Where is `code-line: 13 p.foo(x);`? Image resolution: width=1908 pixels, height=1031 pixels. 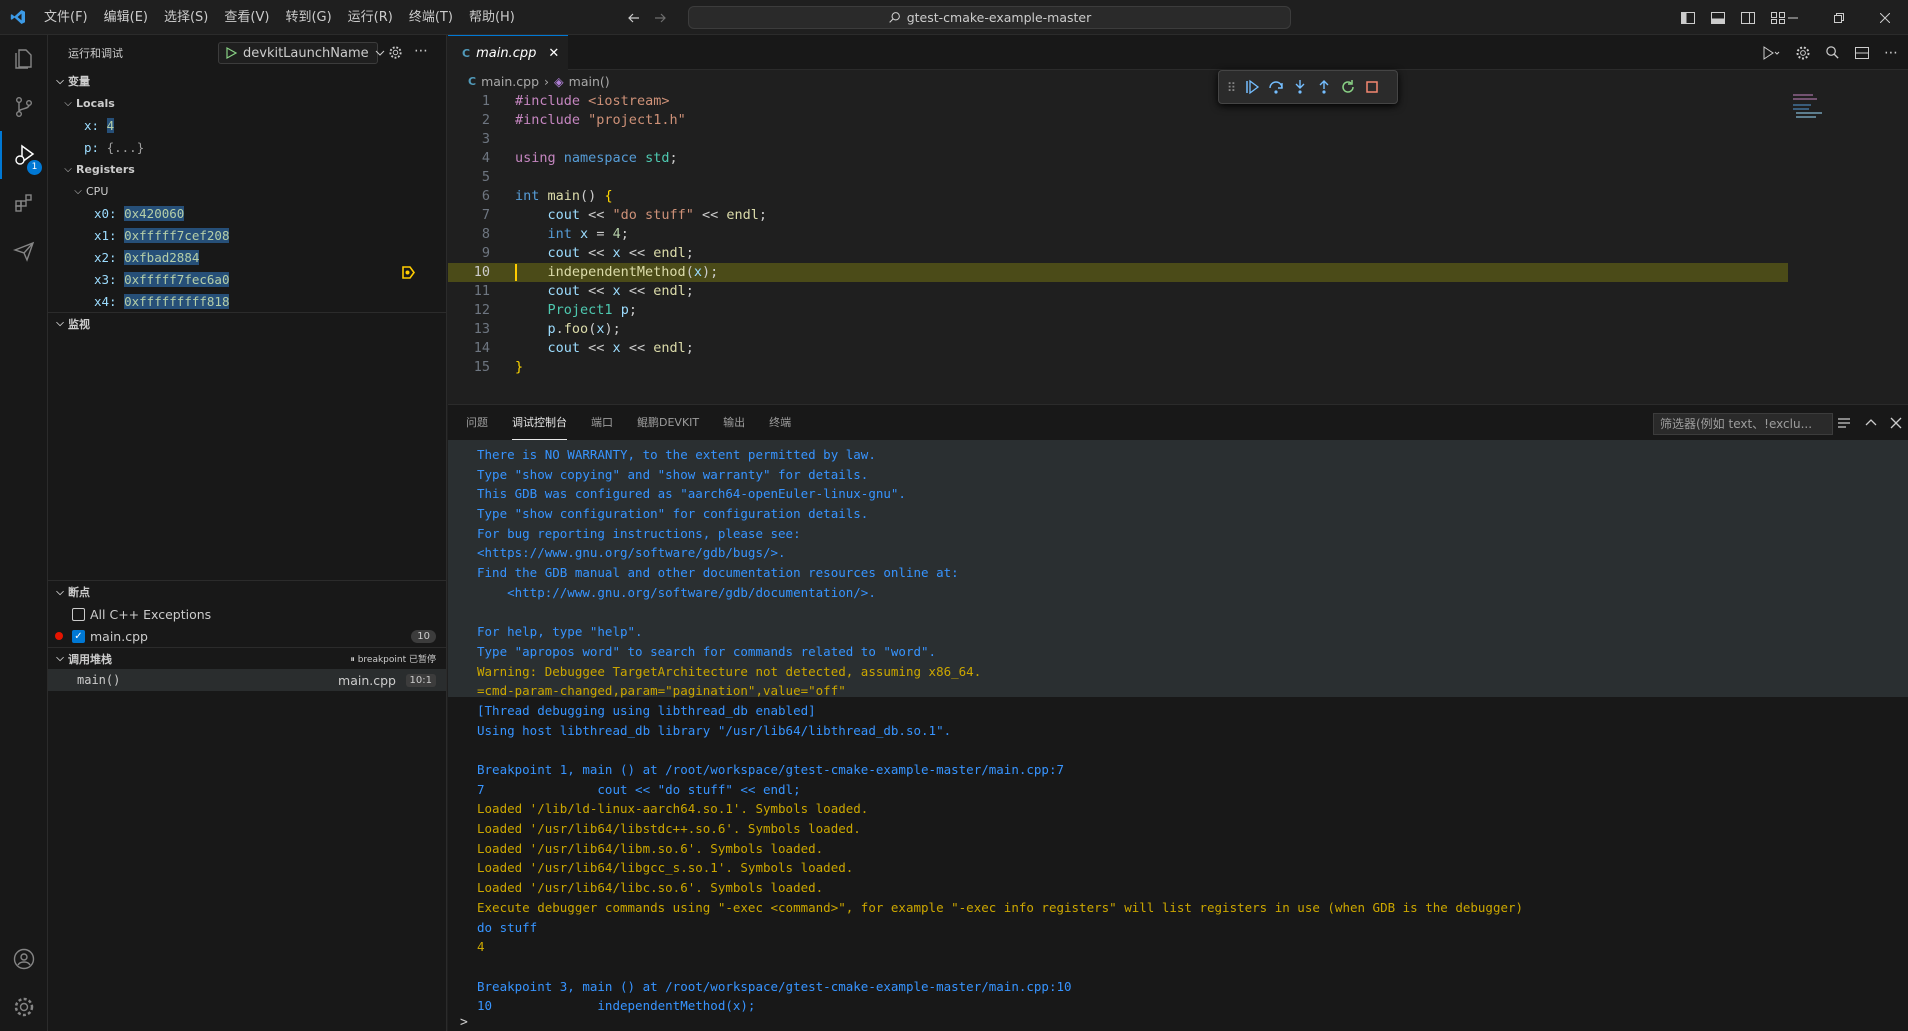
code-line: 13 p.foo(x); is located at coordinates (1118, 329).